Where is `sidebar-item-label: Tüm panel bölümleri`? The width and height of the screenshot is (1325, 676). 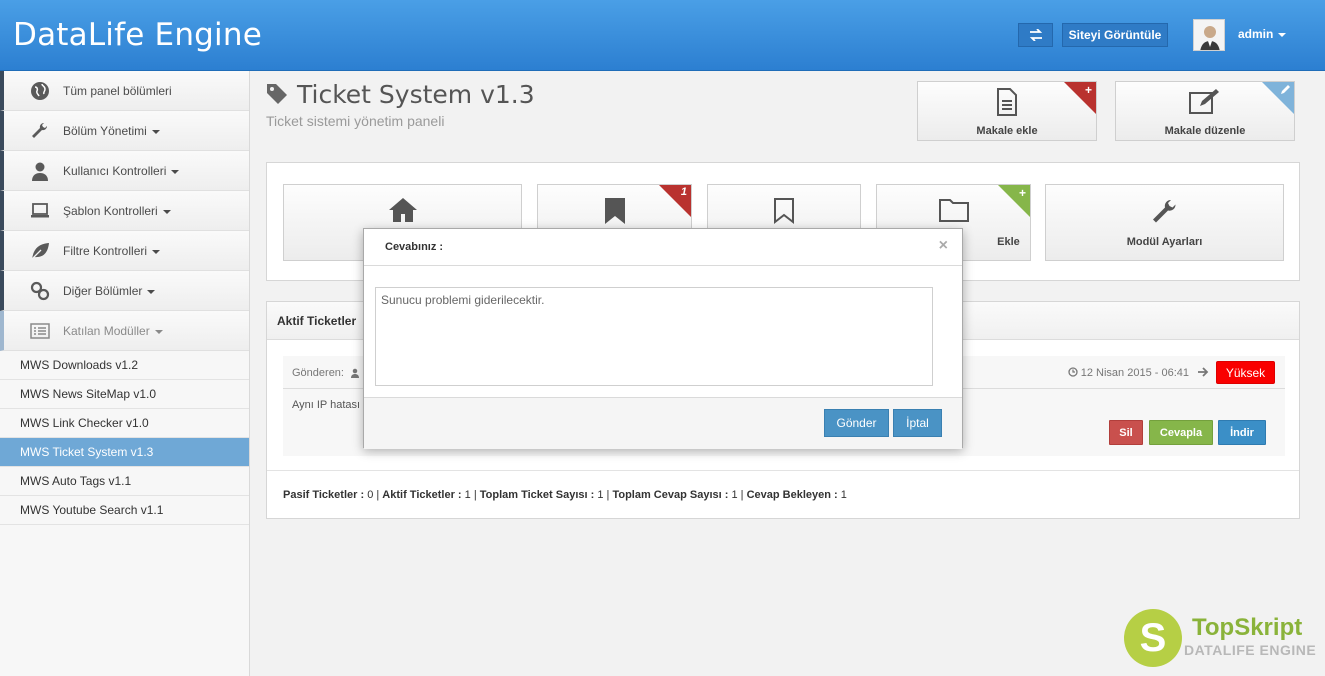
sidebar-item-label: Tüm panel bölümleri is located at coordinates (117, 91).